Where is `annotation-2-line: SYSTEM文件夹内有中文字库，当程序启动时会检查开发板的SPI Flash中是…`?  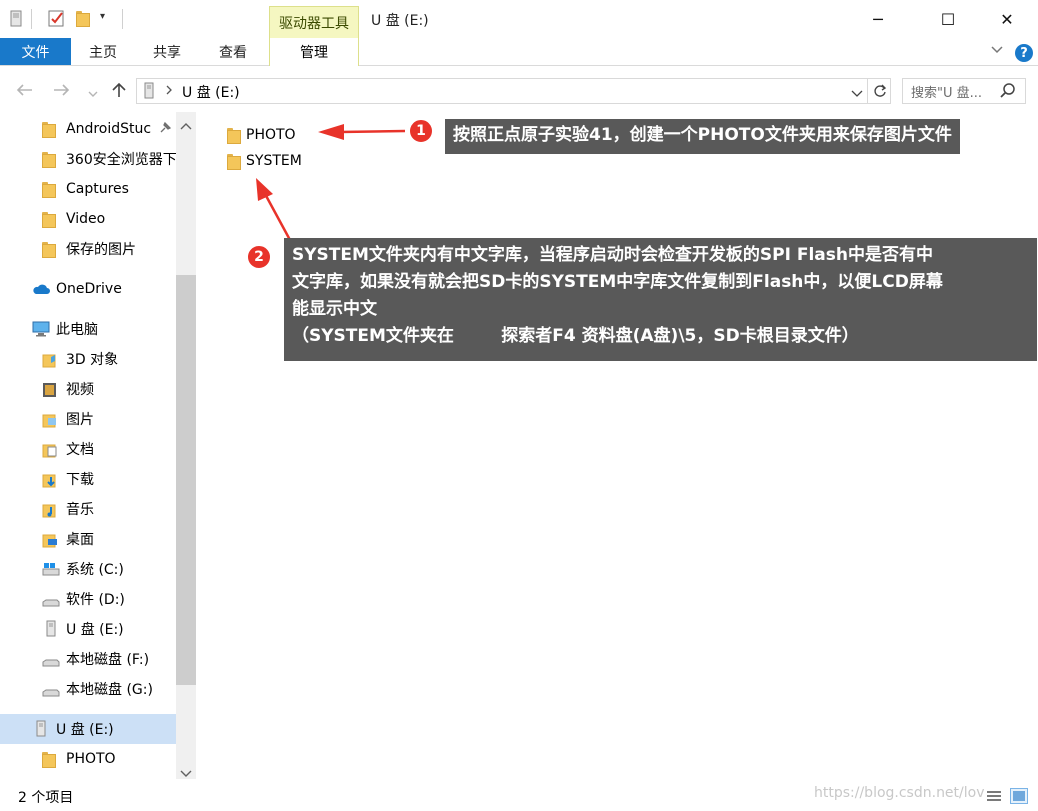 annotation-2-line: SYSTEM文件夹内有中文字库，当程序启动时会检查开发板的SPI Flash中是… is located at coordinates (613, 255).